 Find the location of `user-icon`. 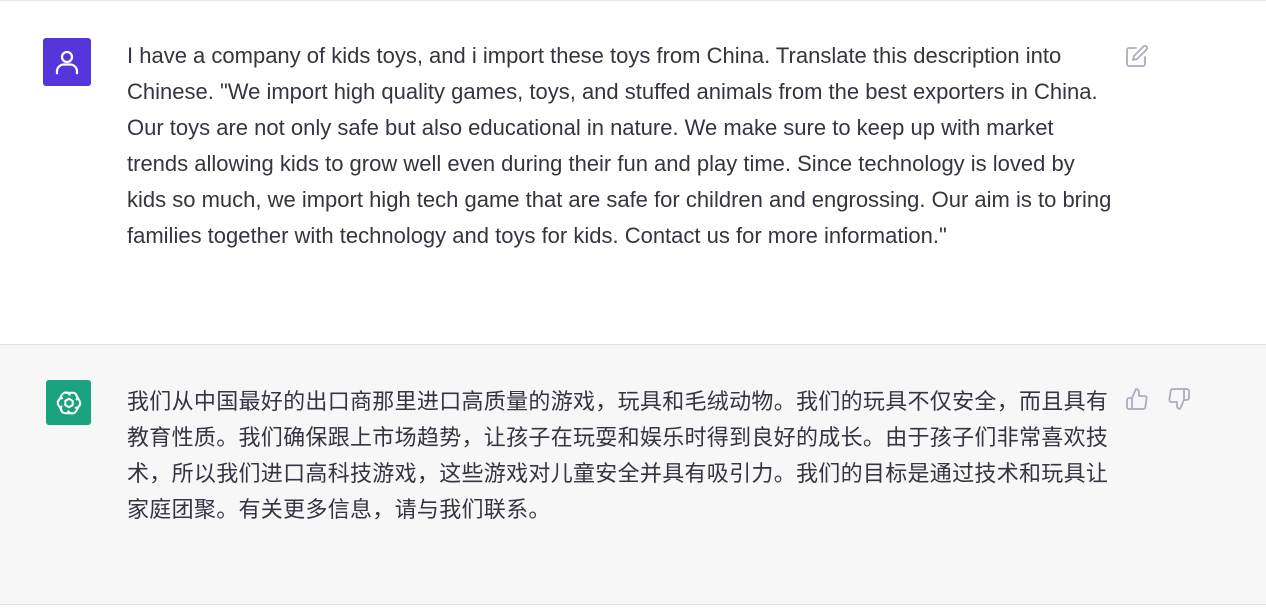

user-icon is located at coordinates (67, 62).